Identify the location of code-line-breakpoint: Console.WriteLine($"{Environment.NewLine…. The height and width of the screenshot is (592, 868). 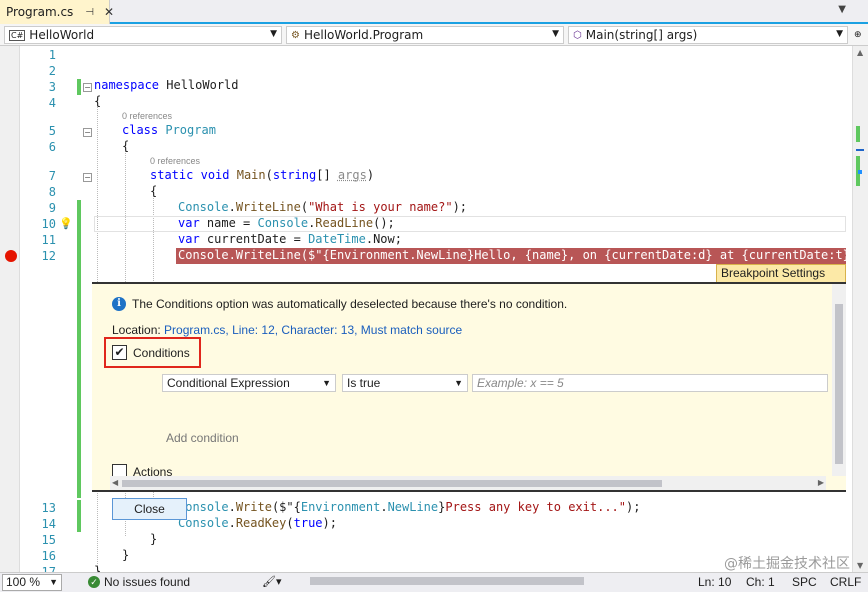
(512, 255).